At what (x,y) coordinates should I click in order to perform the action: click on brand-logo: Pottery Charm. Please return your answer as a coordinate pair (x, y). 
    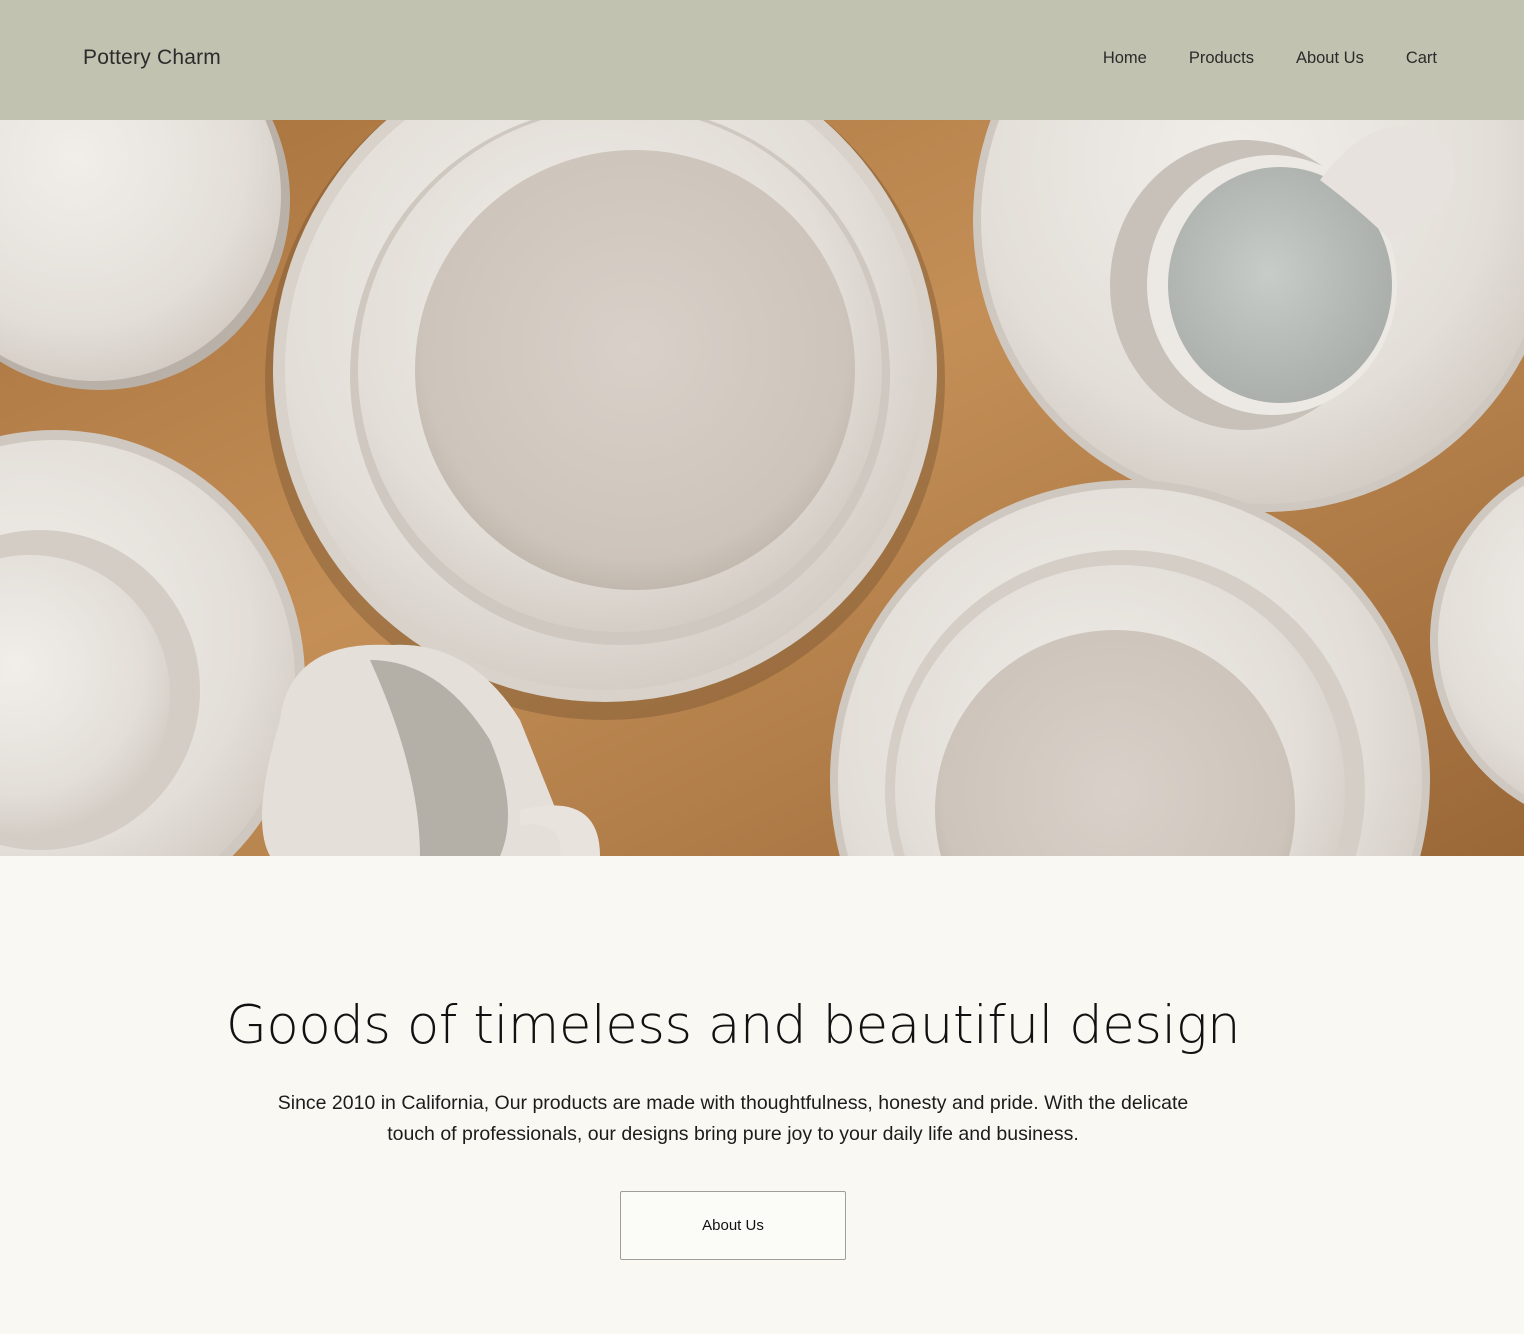
    Looking at the image, I should click on (152, 58).